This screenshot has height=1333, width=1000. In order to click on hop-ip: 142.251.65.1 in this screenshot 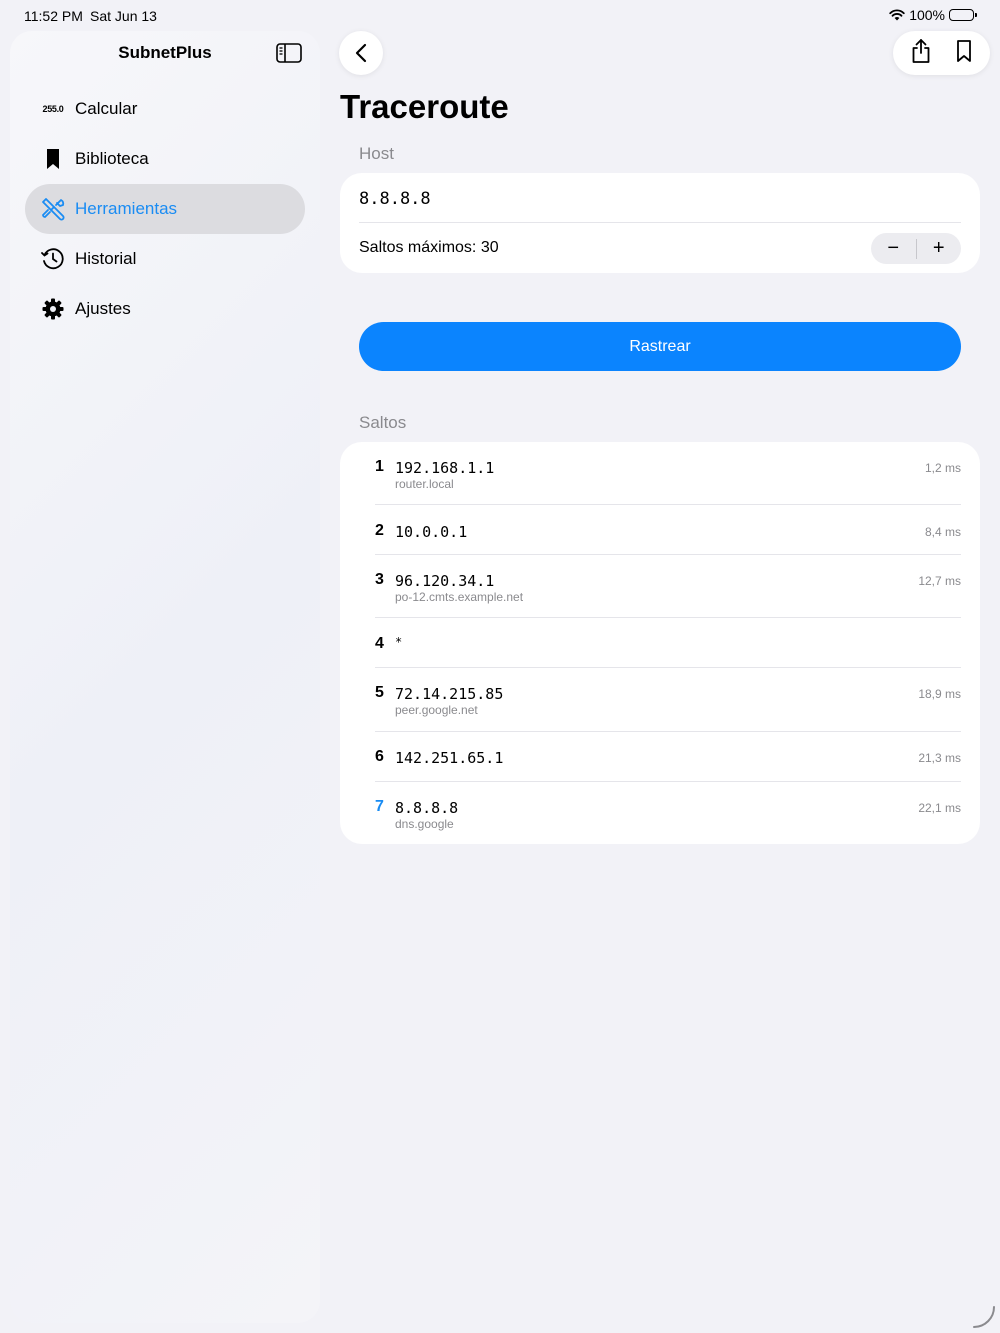, I will do `click(449, 758)`.